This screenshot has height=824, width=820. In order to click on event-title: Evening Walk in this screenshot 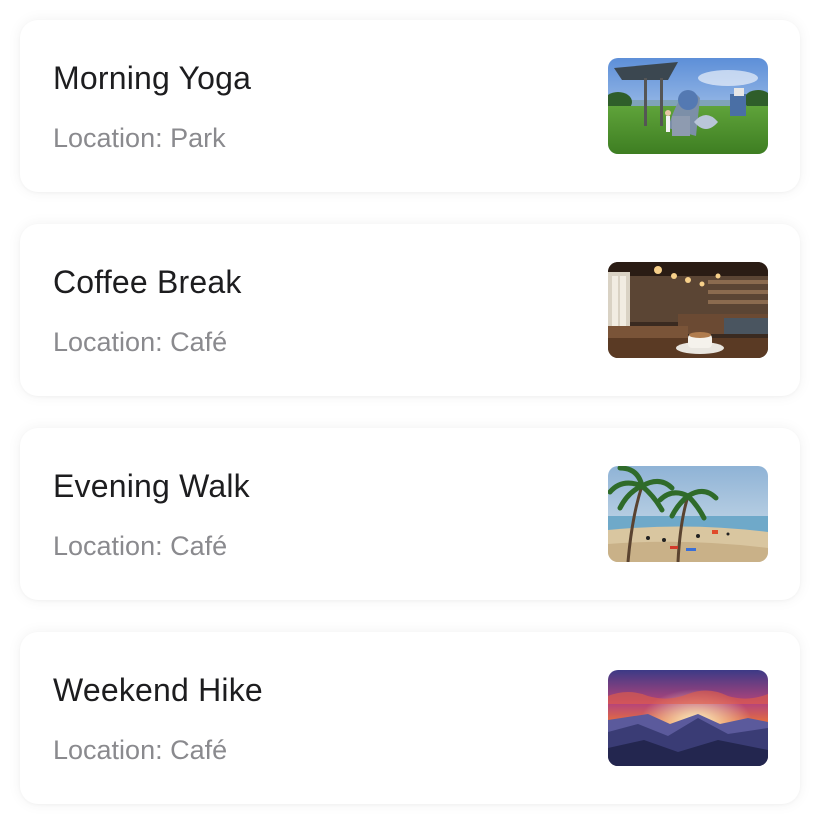, I will do `click(151, 486)`.